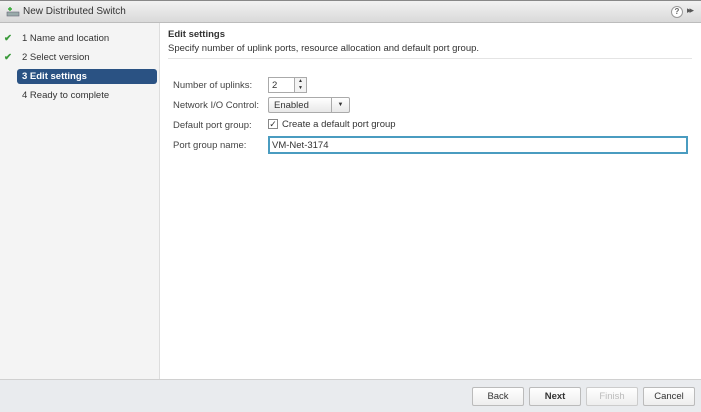 Image resolution: width=701 pixels, height=412 pixels. I want to click on step-label: 2 Select version, so click(56, 57).